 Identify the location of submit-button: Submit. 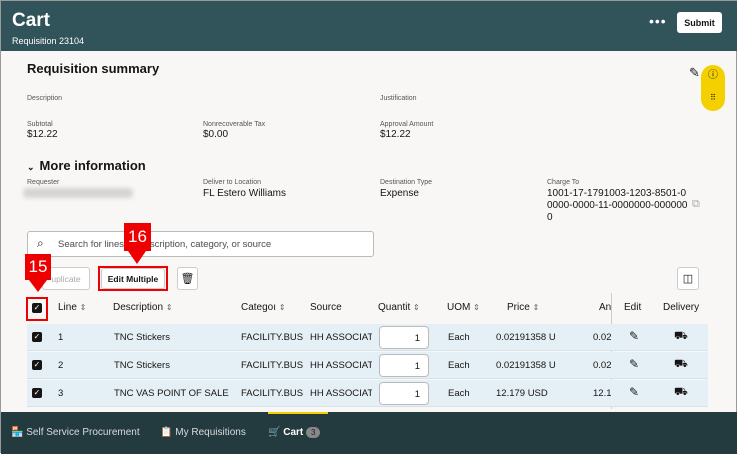
(699, 22).